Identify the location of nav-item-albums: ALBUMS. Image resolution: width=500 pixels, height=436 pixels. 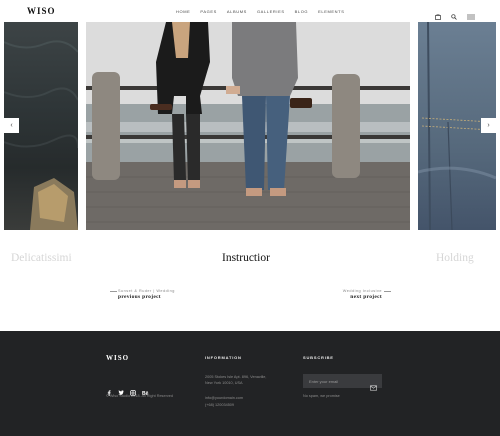
(237, 11).